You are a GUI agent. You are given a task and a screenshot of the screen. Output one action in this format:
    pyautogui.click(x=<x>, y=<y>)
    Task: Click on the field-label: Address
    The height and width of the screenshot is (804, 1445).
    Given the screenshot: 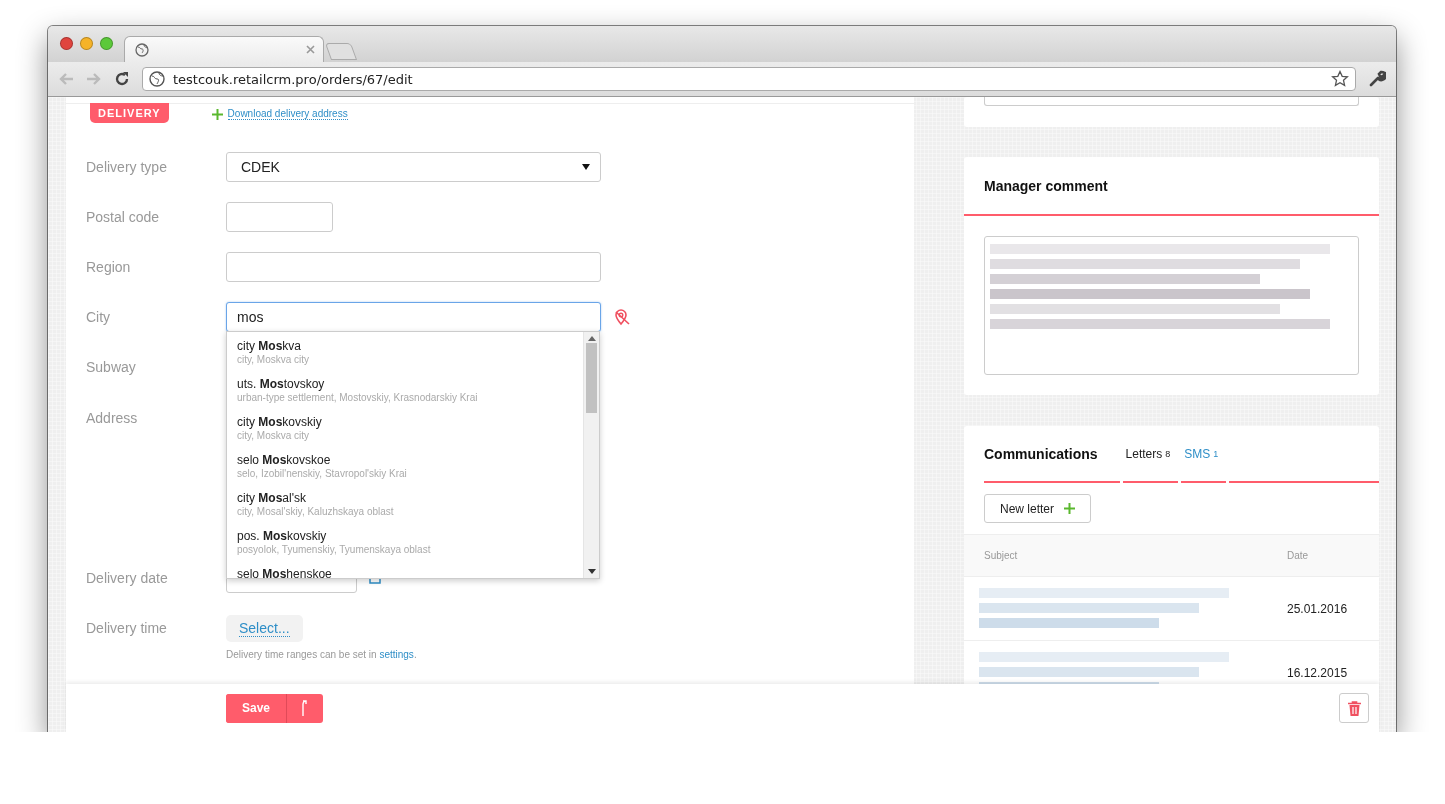 What is the action you would take?
    pyautogui.click(x=112, y=418)
    